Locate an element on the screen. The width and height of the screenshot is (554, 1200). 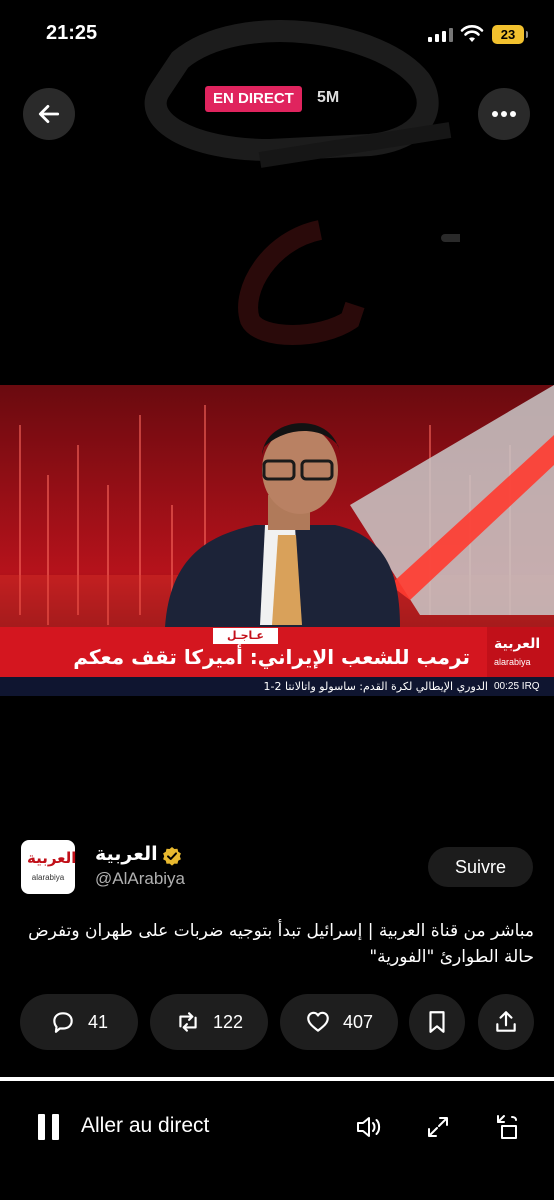
pause-icon is located at coordinates (49, 1127).